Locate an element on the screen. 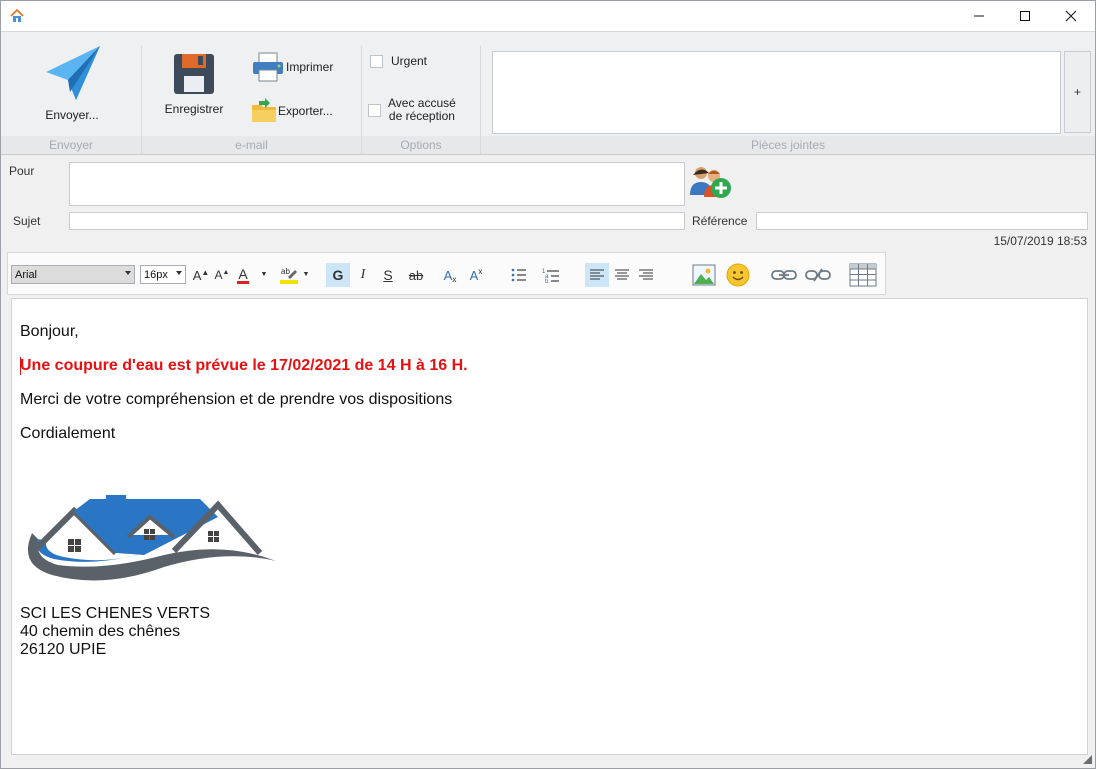  align-left-button is located at coordinates (597, 275).